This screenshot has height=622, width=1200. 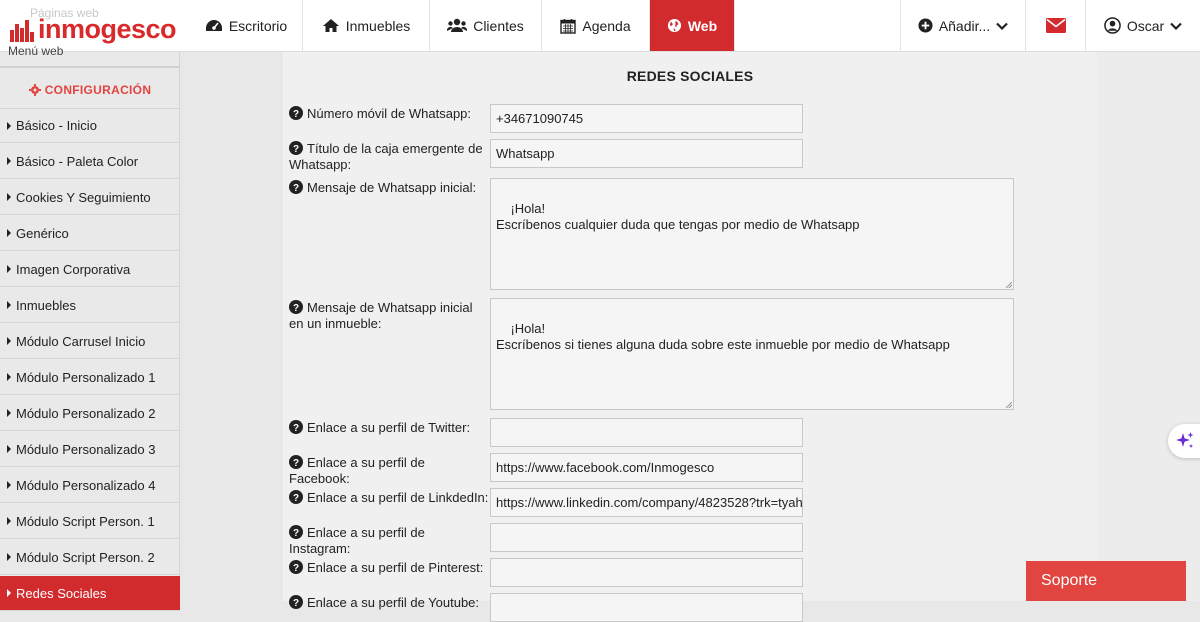 What do you see at coordinates (90, 233) in the screenshot?
I see `sidebar-item-generico: Genérico` at bounding box center [90, 233].